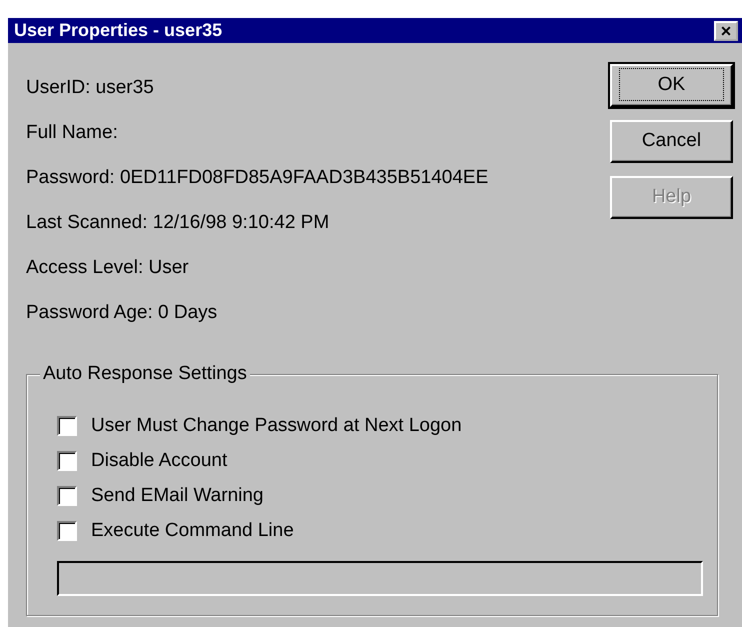  Describe the element at coordinates (671, 141) in the screenshot. I see `dialog-button: Cancel` at that location.